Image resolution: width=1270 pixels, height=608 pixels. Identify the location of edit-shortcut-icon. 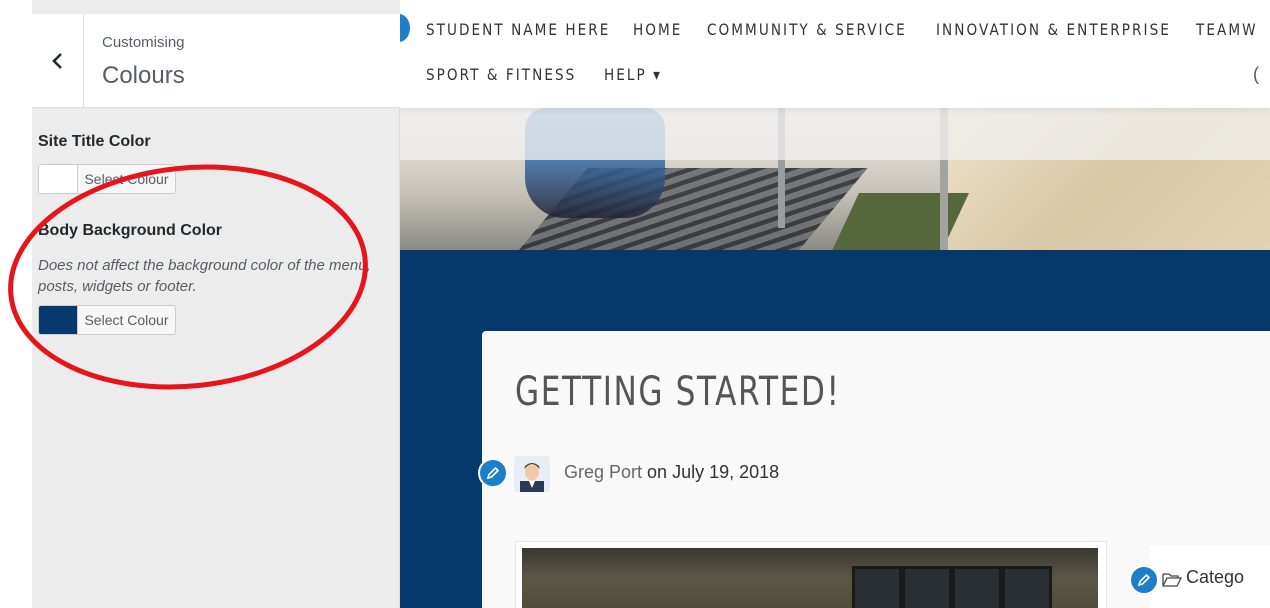
(405, 28).